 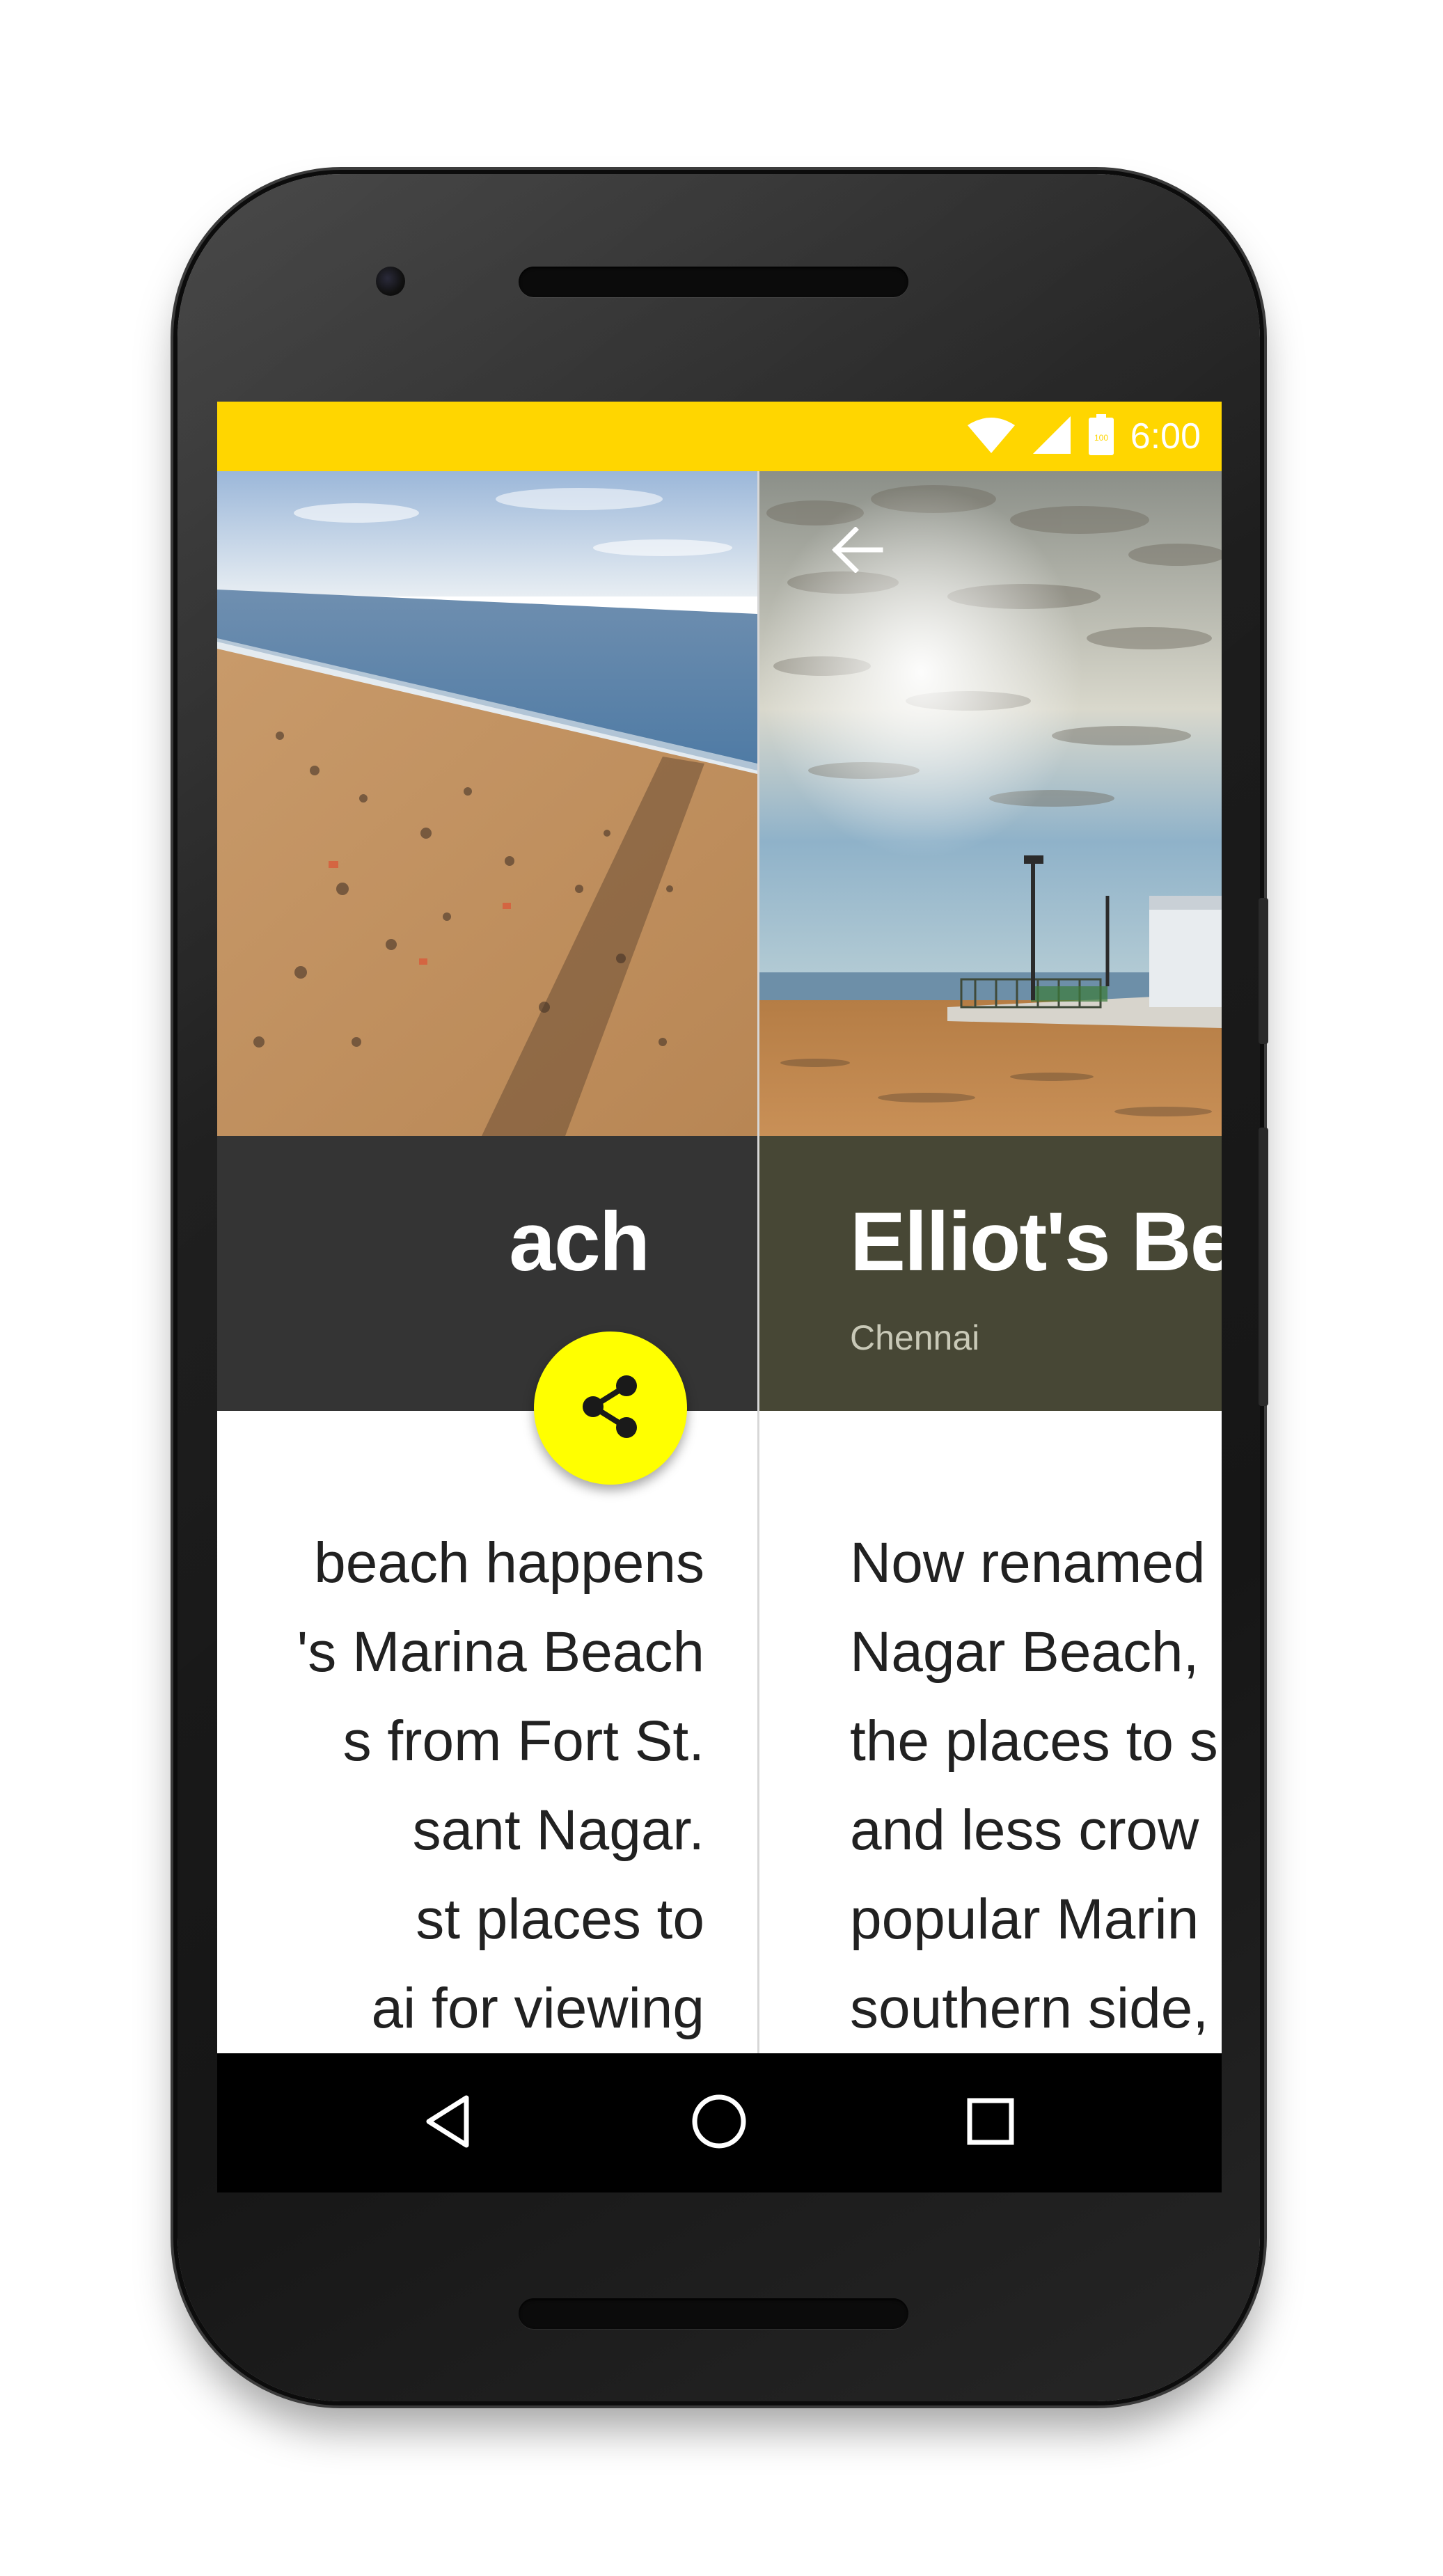 I want to click on arrow-back-icon, so click(x=857, y=551).